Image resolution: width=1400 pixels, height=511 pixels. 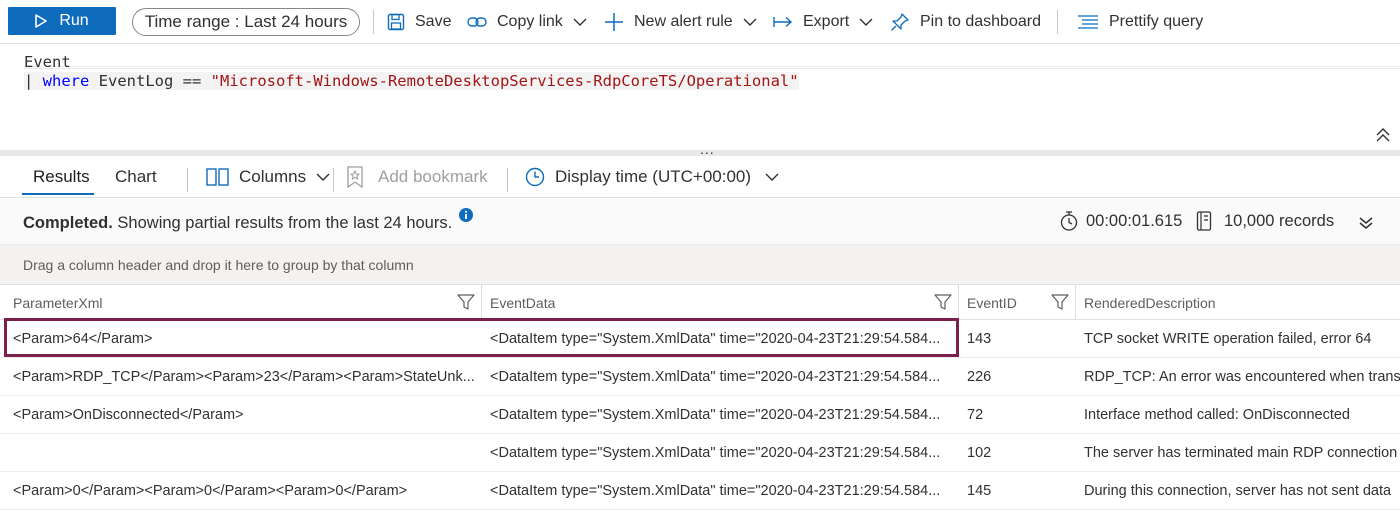 What do you see at coordinates (614, 22) in the screenshot?
I see `plus-icon` at bounding box center [614, 22].